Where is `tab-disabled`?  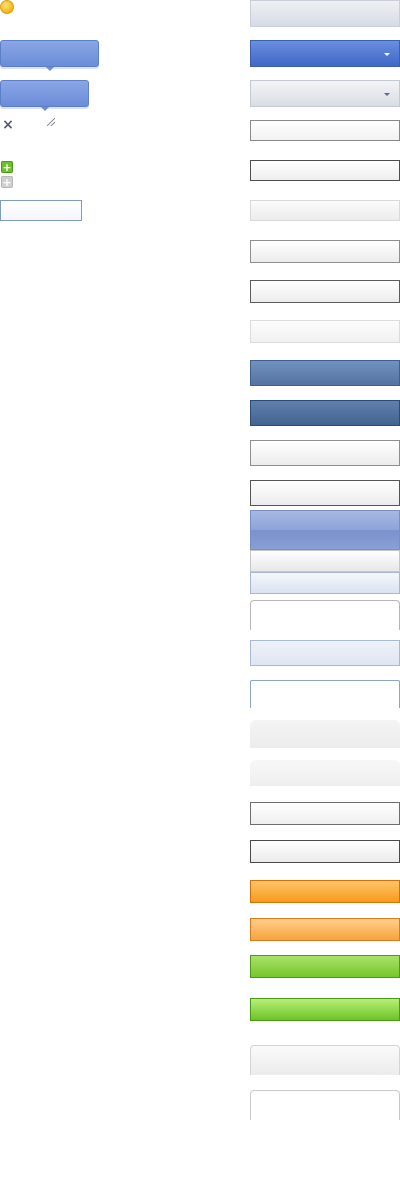
tab-disabled is located at coordinates (325, 773).